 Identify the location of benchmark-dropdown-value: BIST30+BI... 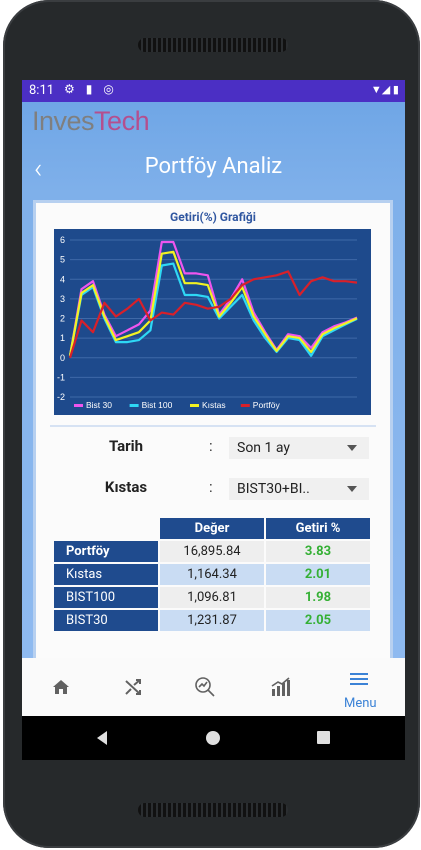
(273, 489).